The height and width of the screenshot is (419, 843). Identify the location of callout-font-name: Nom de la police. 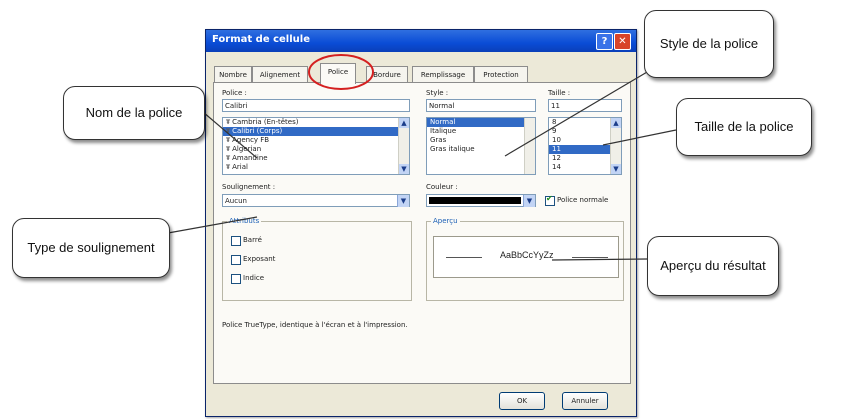
(134, 113).